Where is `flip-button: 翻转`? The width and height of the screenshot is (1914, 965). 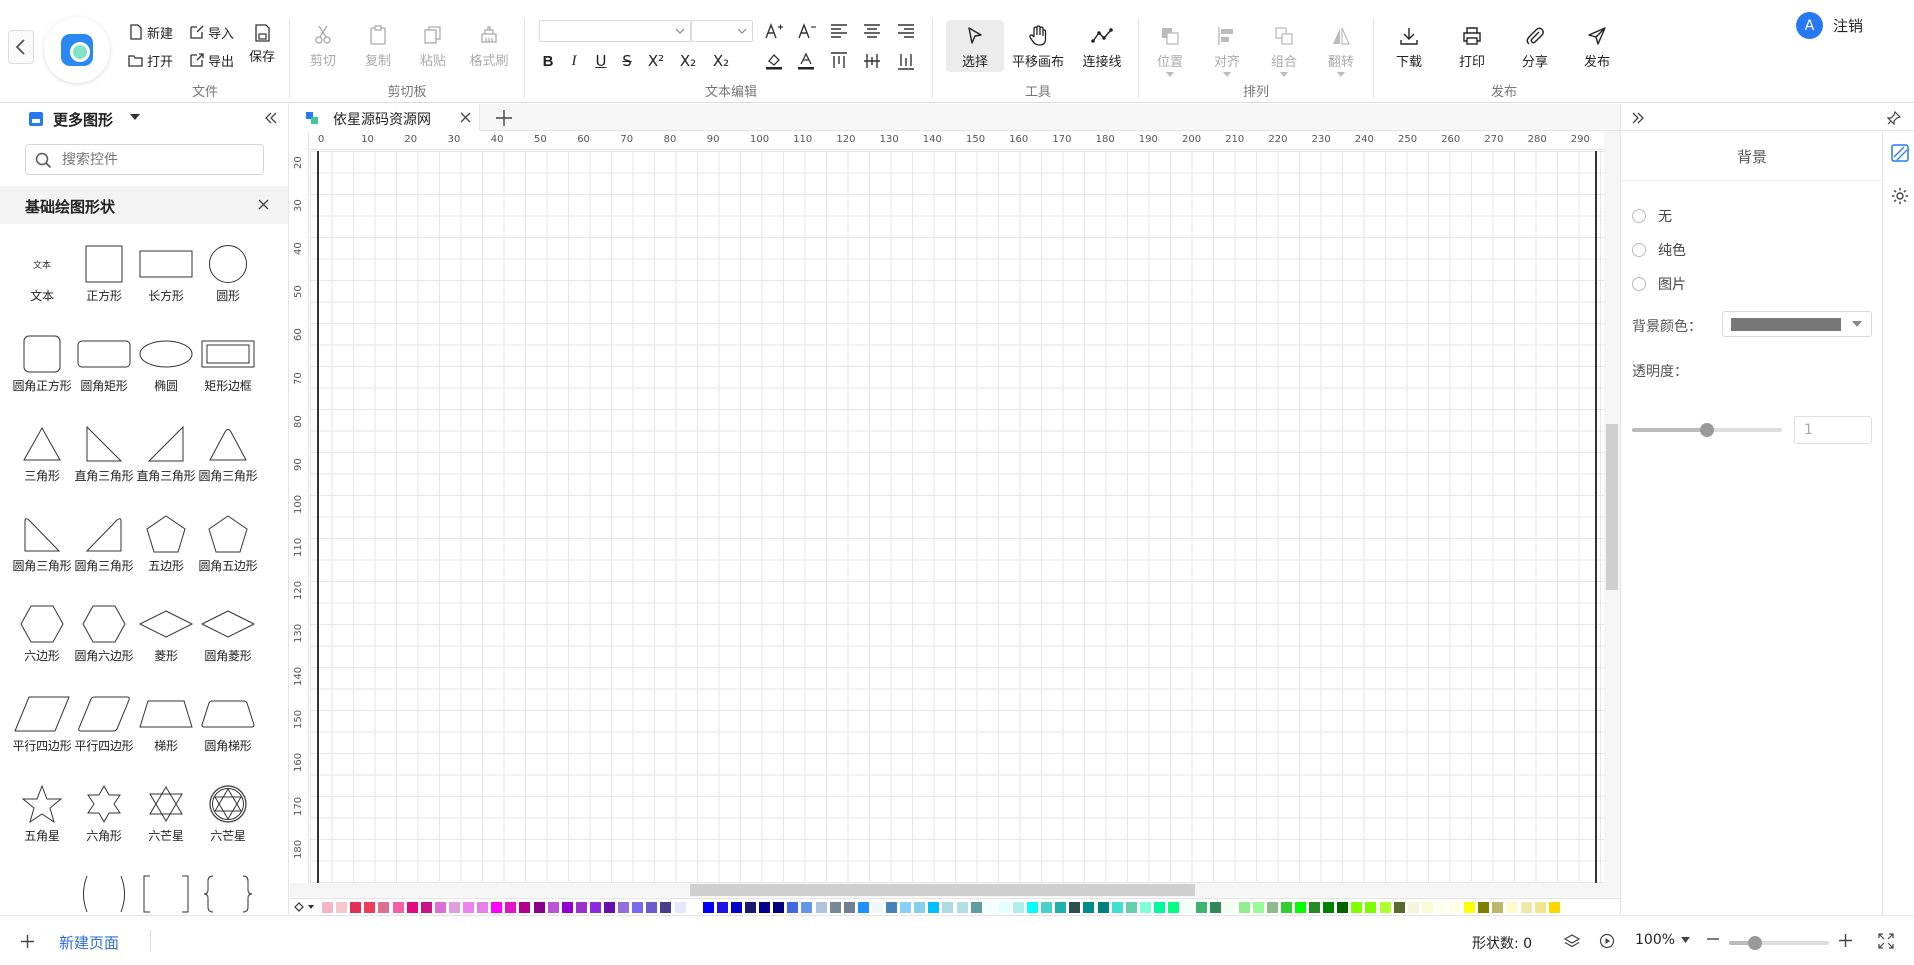 flip-button: 翻转 is located at coordinates (1341, 50).